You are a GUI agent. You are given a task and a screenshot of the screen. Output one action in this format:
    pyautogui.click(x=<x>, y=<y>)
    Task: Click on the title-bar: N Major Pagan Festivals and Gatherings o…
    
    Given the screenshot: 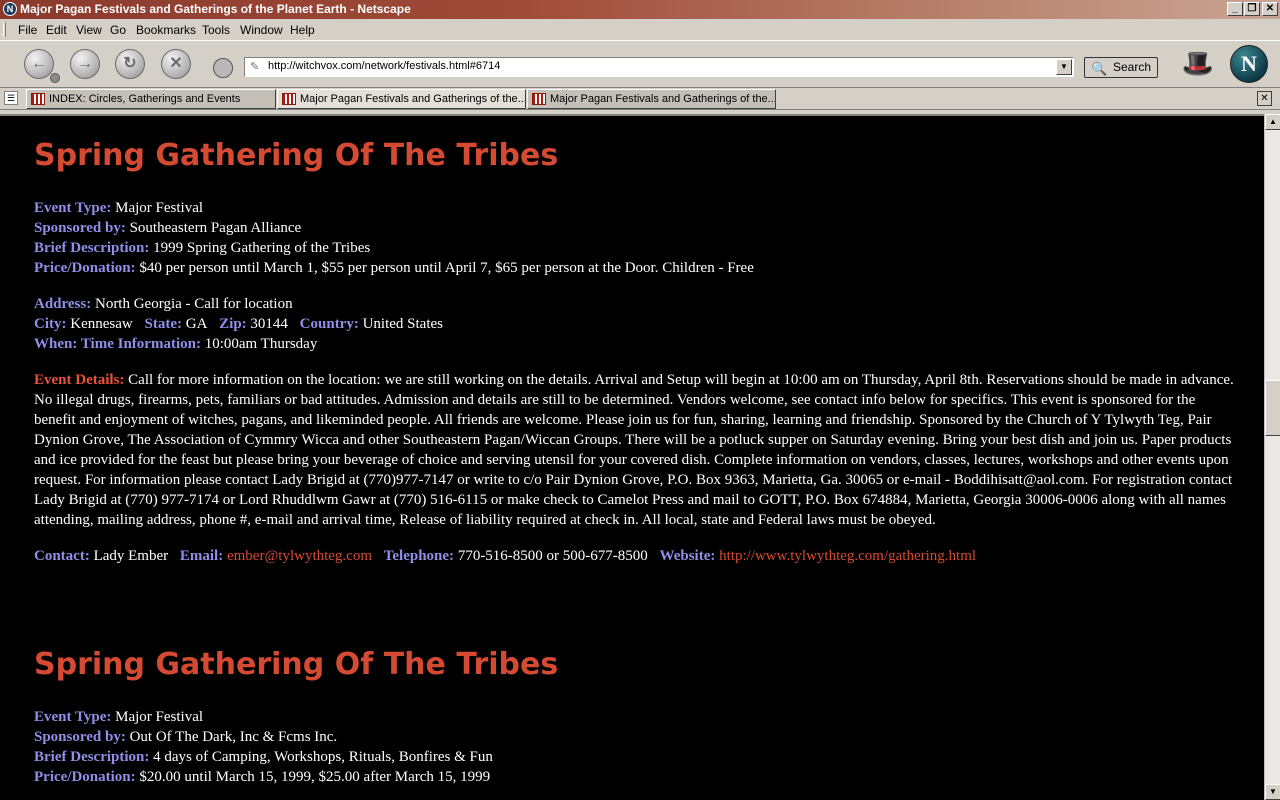 What is the action you would take?
    pyautogui.click(x=640, y=9)
    